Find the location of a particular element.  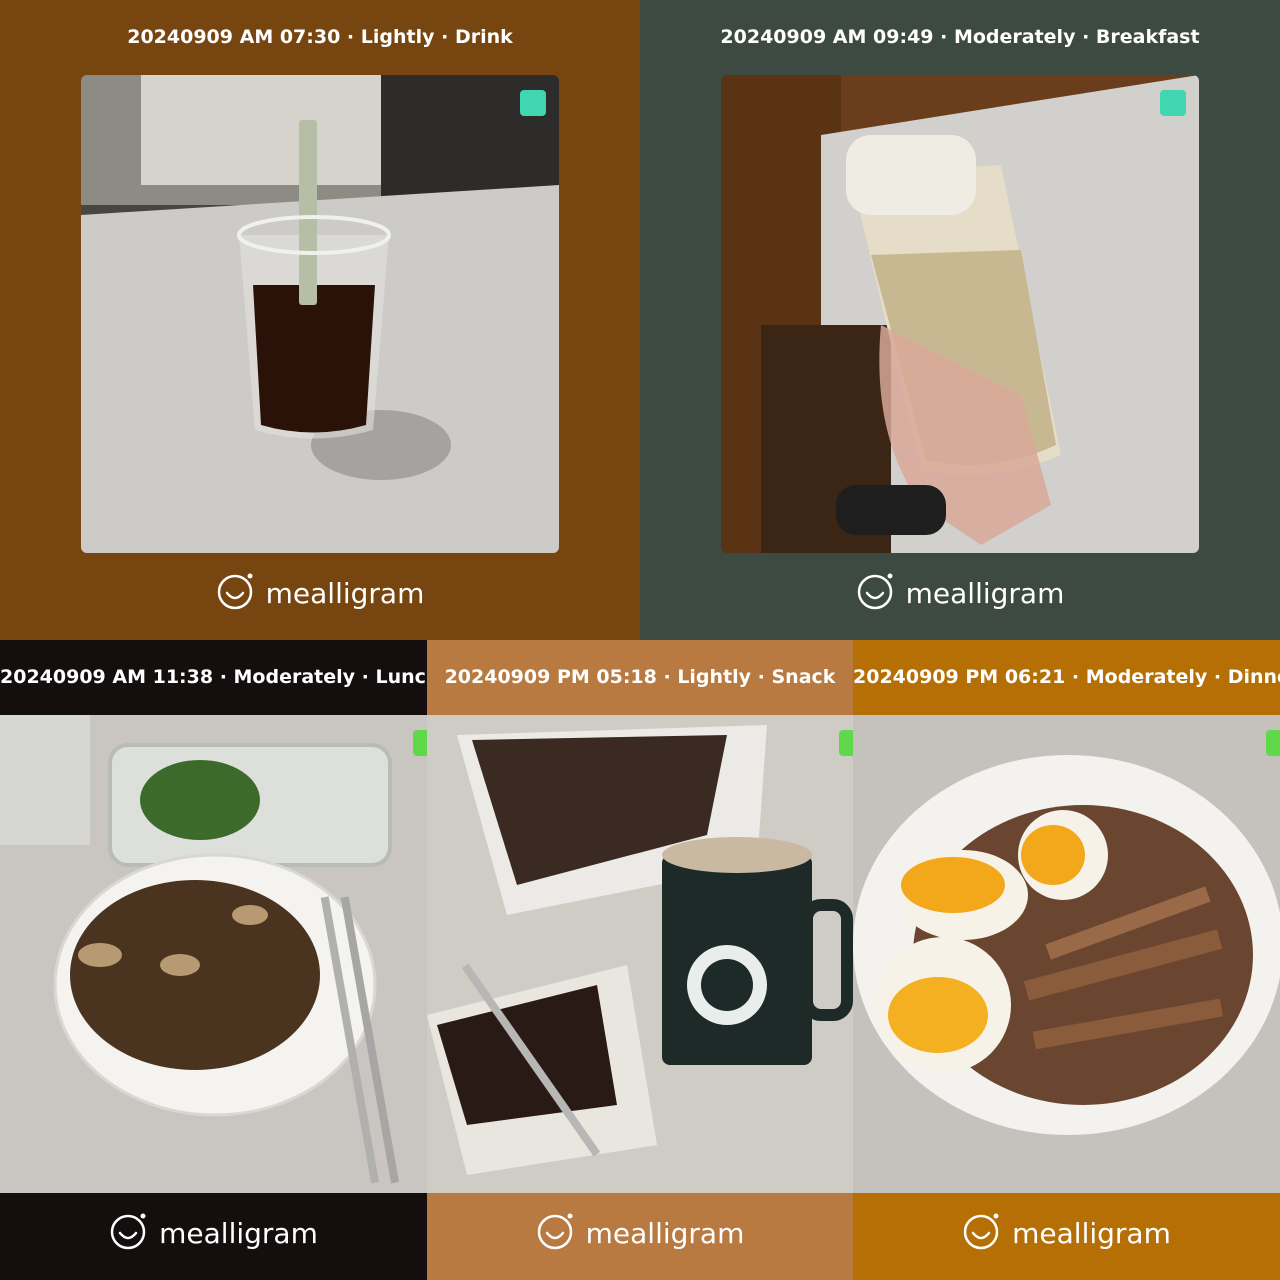

meal-photo-brownie-coffee is located at coordinates (640, 954).